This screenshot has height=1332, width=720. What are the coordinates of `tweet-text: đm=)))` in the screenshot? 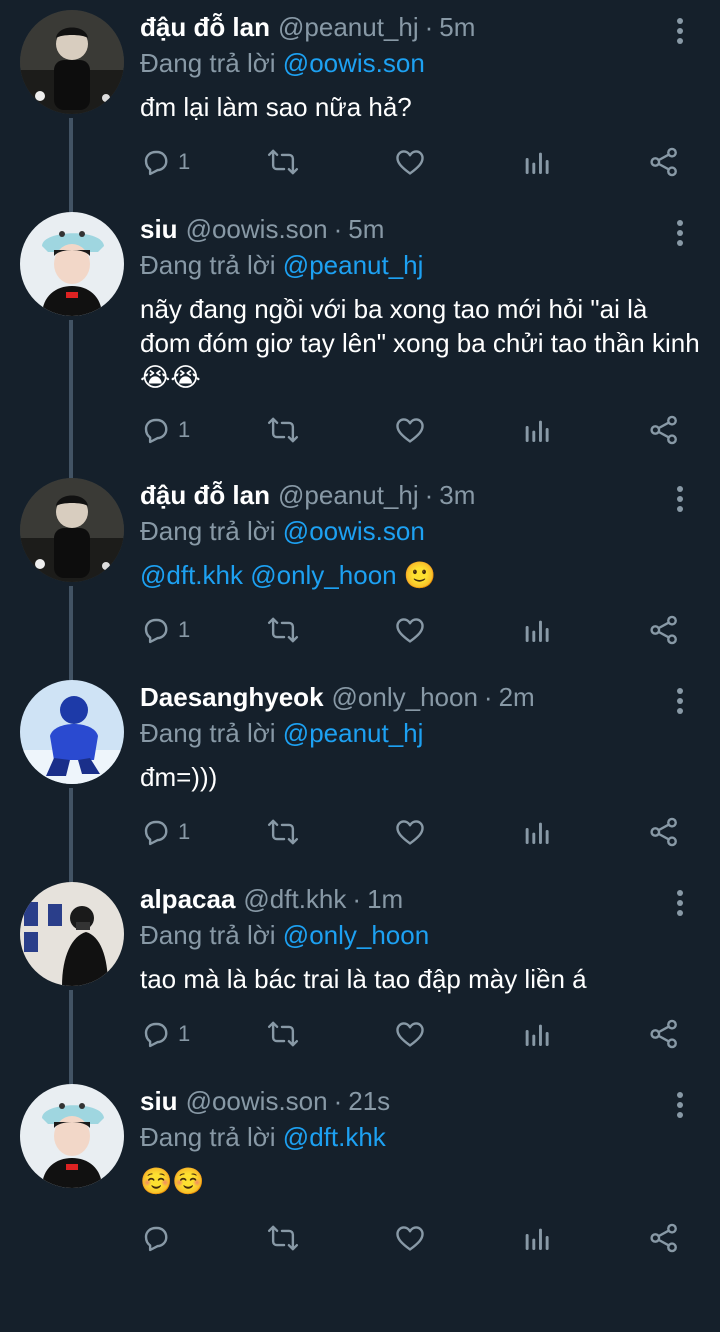 It's located at (179, 777).